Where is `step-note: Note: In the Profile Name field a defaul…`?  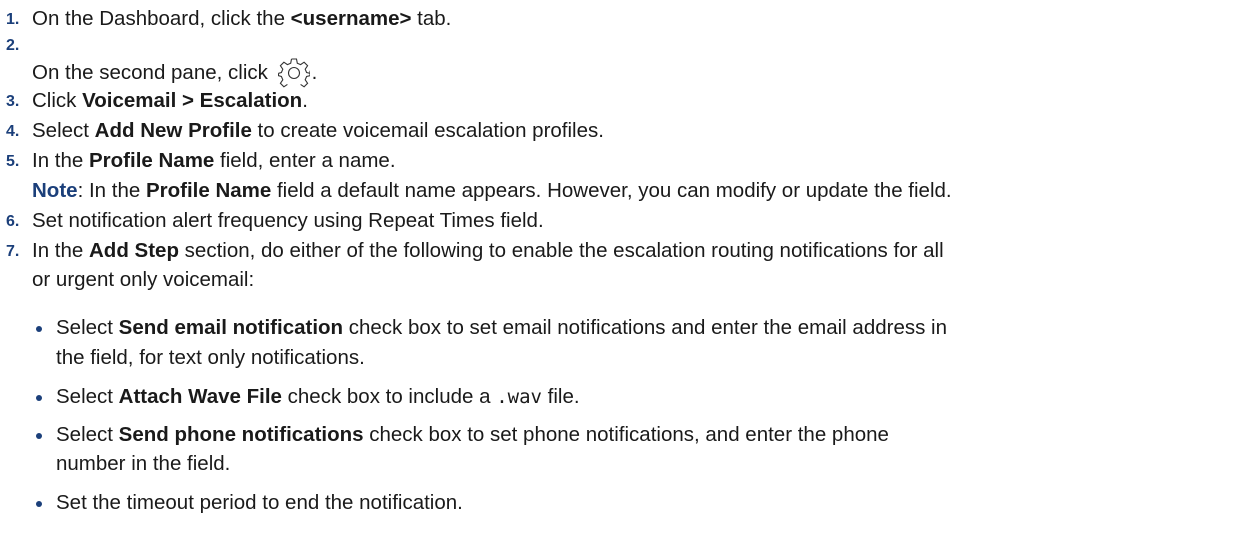 step-note: Note: In the Profile Name field a defaul… is located at coordinates (492, 190).